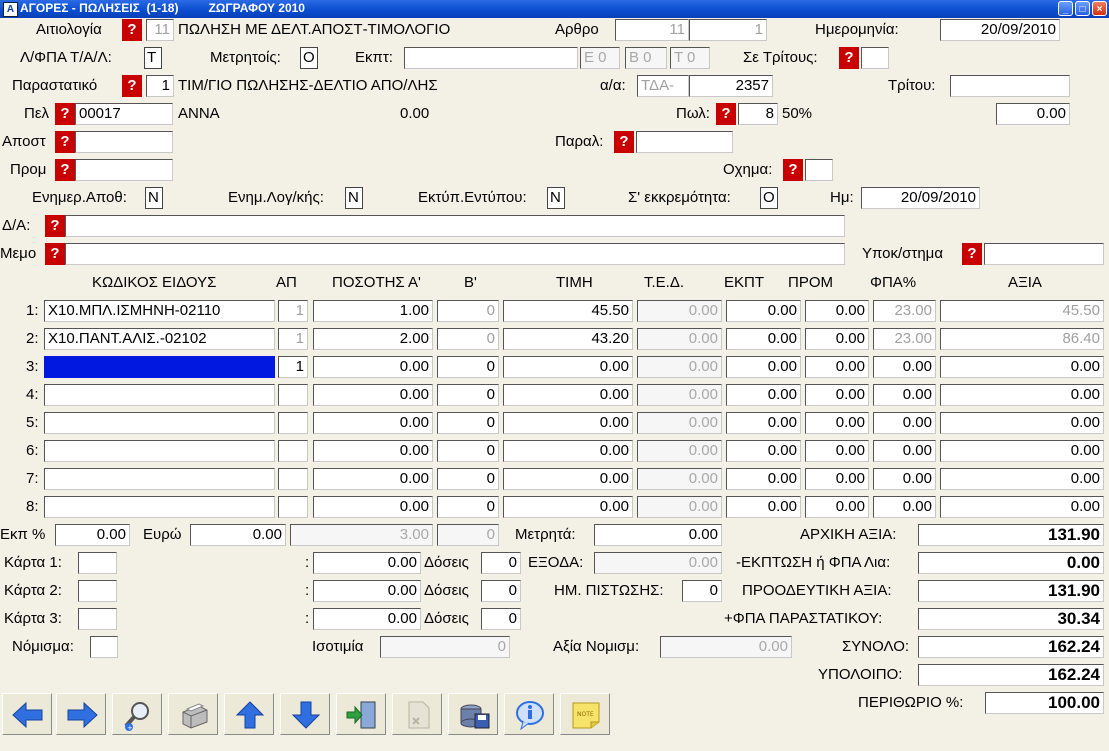 The image size is (1109, 751). Describe the element at coordinates (726, 114) in the screenshot. I see `pol-help-button: ?` at that location.